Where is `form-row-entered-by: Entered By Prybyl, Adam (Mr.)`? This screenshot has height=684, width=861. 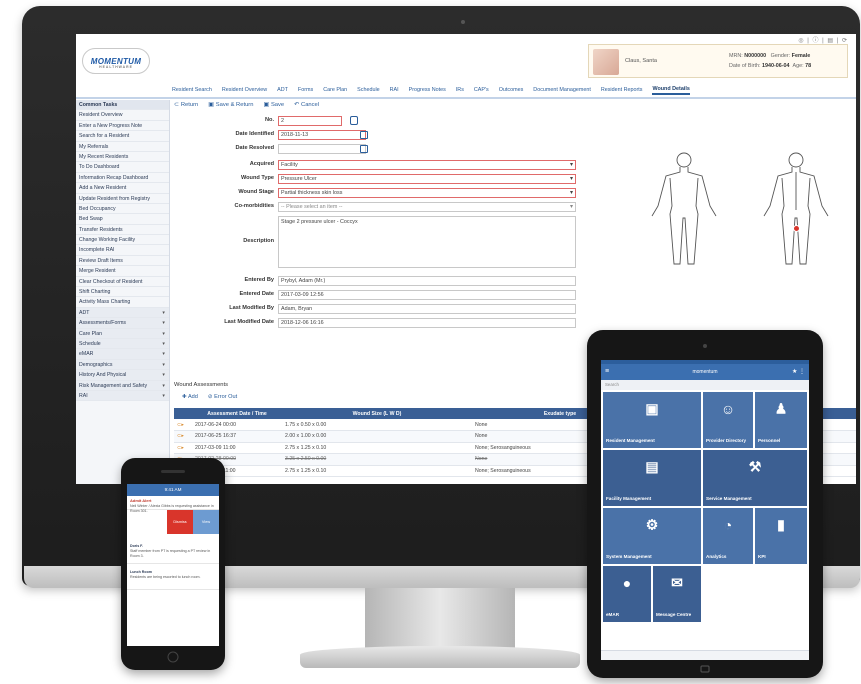
form-row-entered-by: Entered By Prybyl, Adam (Mr.) is located at coordinates (404, 281).